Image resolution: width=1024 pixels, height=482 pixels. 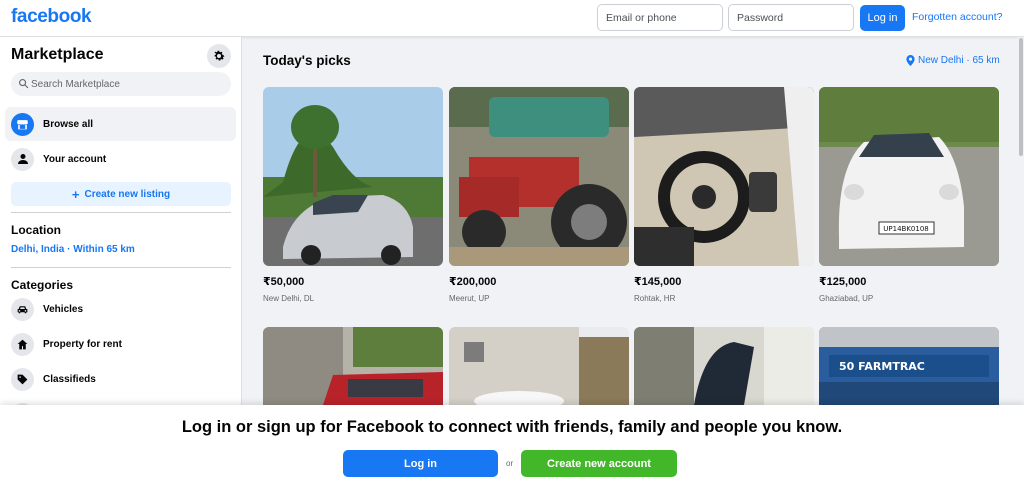 I want to click on listing-card: ₹50,000 New Delhi, DL, so click(x=353, y=195).